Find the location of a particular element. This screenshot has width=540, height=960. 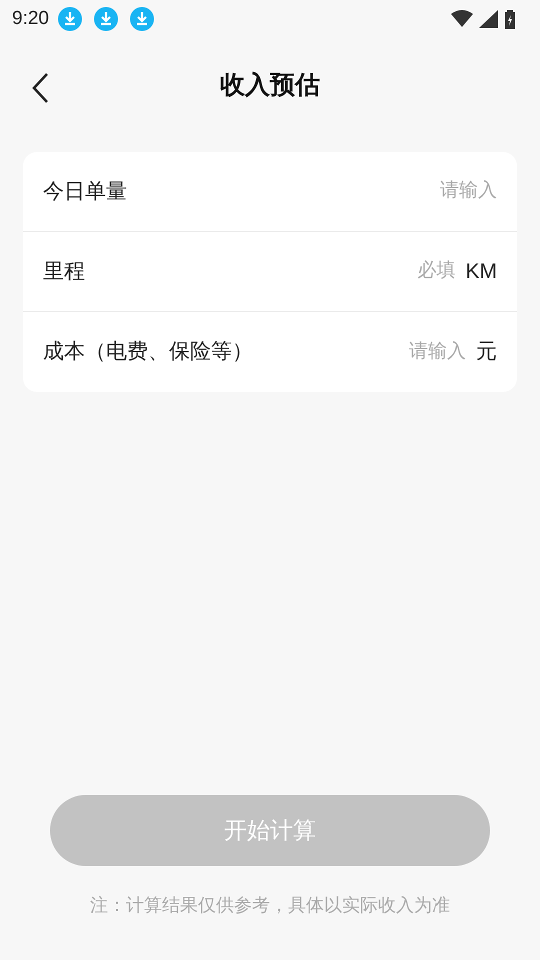

input-field: 必填 is located at coordinates (396, 271).